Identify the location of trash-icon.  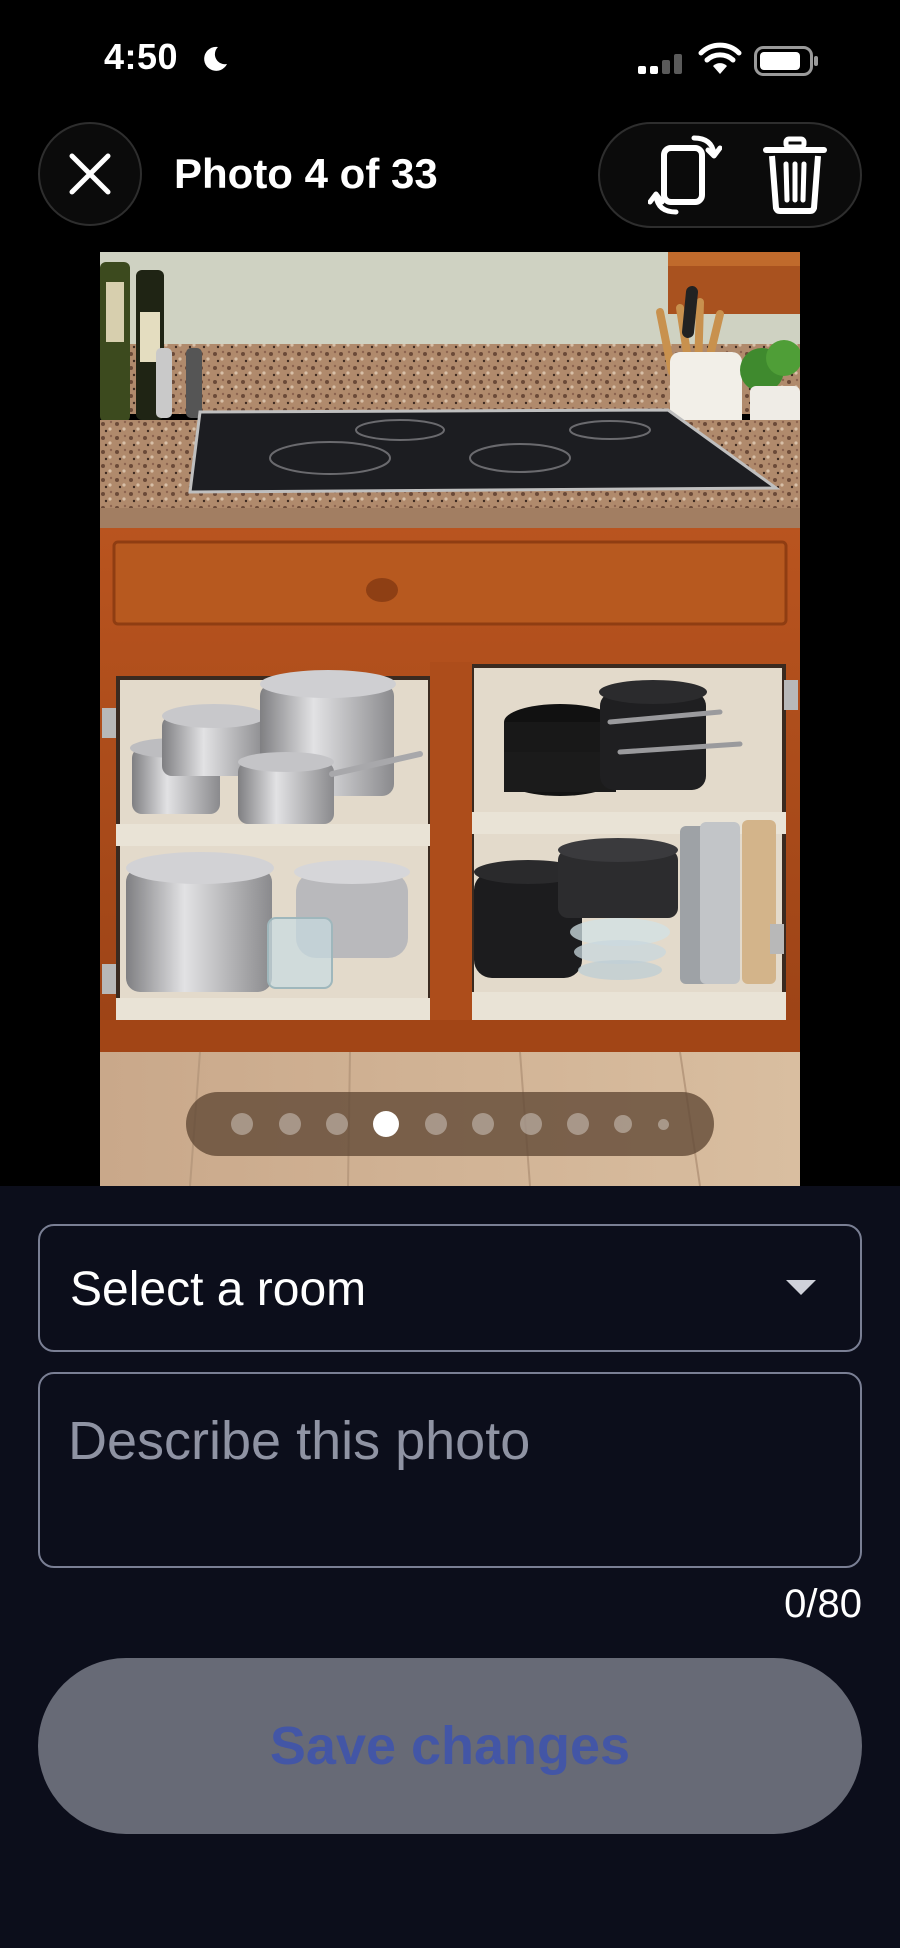
(795, 175).